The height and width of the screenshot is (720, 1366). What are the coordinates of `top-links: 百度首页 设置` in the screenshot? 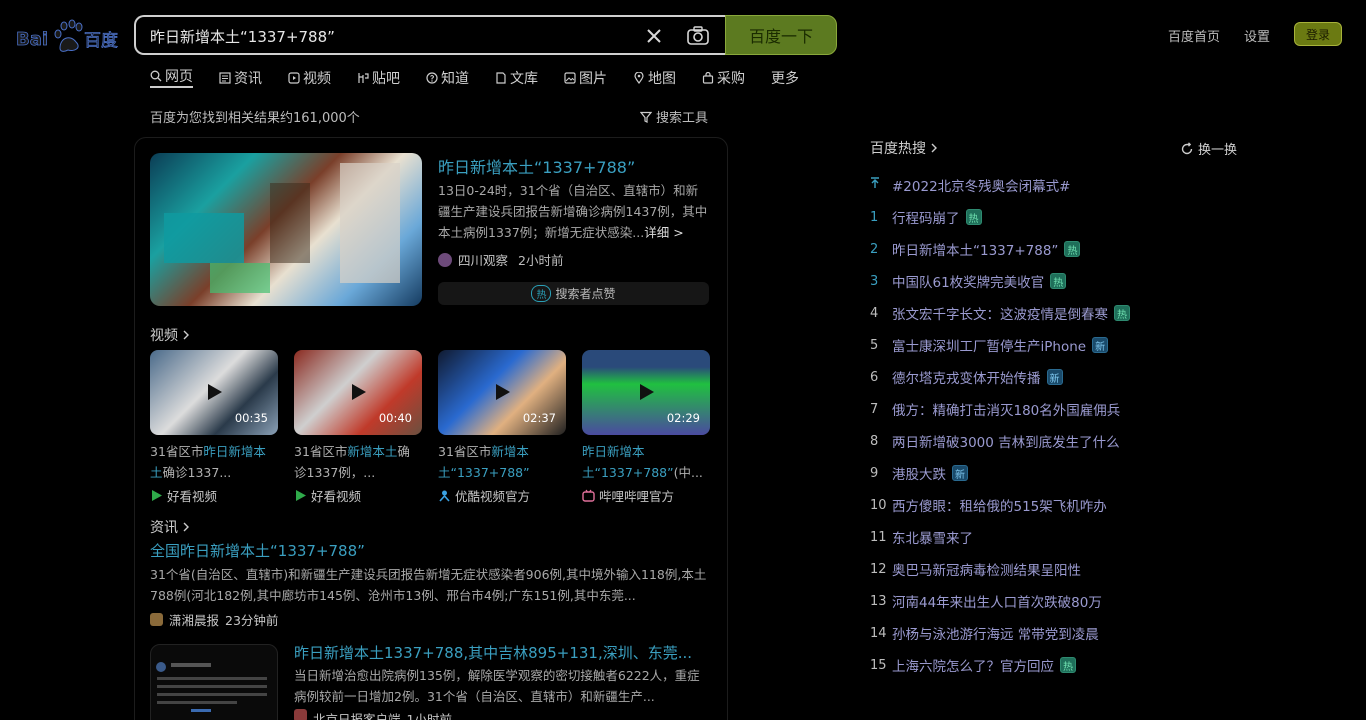 It's located at (1219, 35).